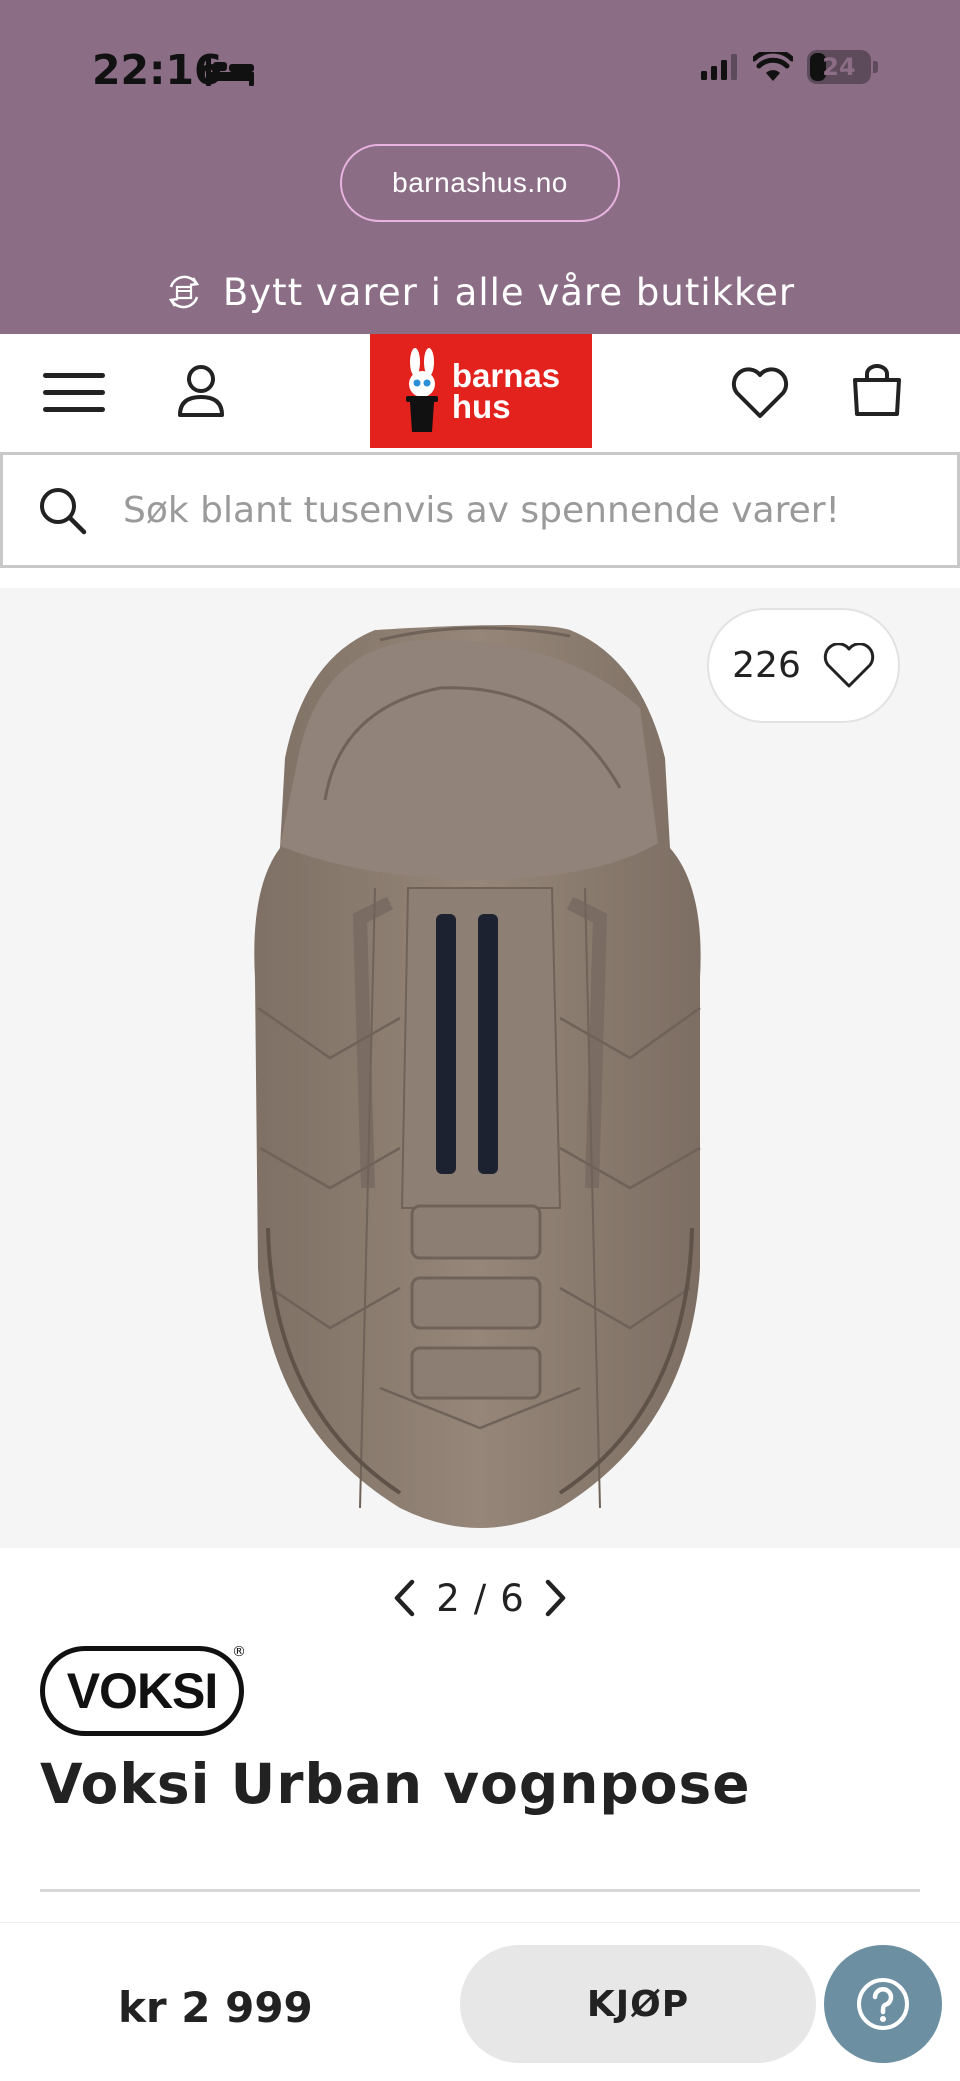 The width and height of the screenshot is (960, 2081). I want to click on buy-button: KJØP, so click(638, 2004).